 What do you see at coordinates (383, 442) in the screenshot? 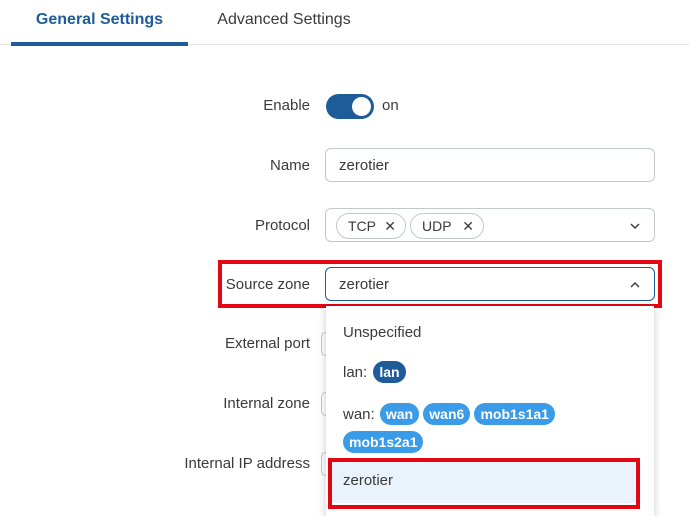
I see `zone-badge-mob1s2a1: mob1s2a1` at bounding box center [383, 442].